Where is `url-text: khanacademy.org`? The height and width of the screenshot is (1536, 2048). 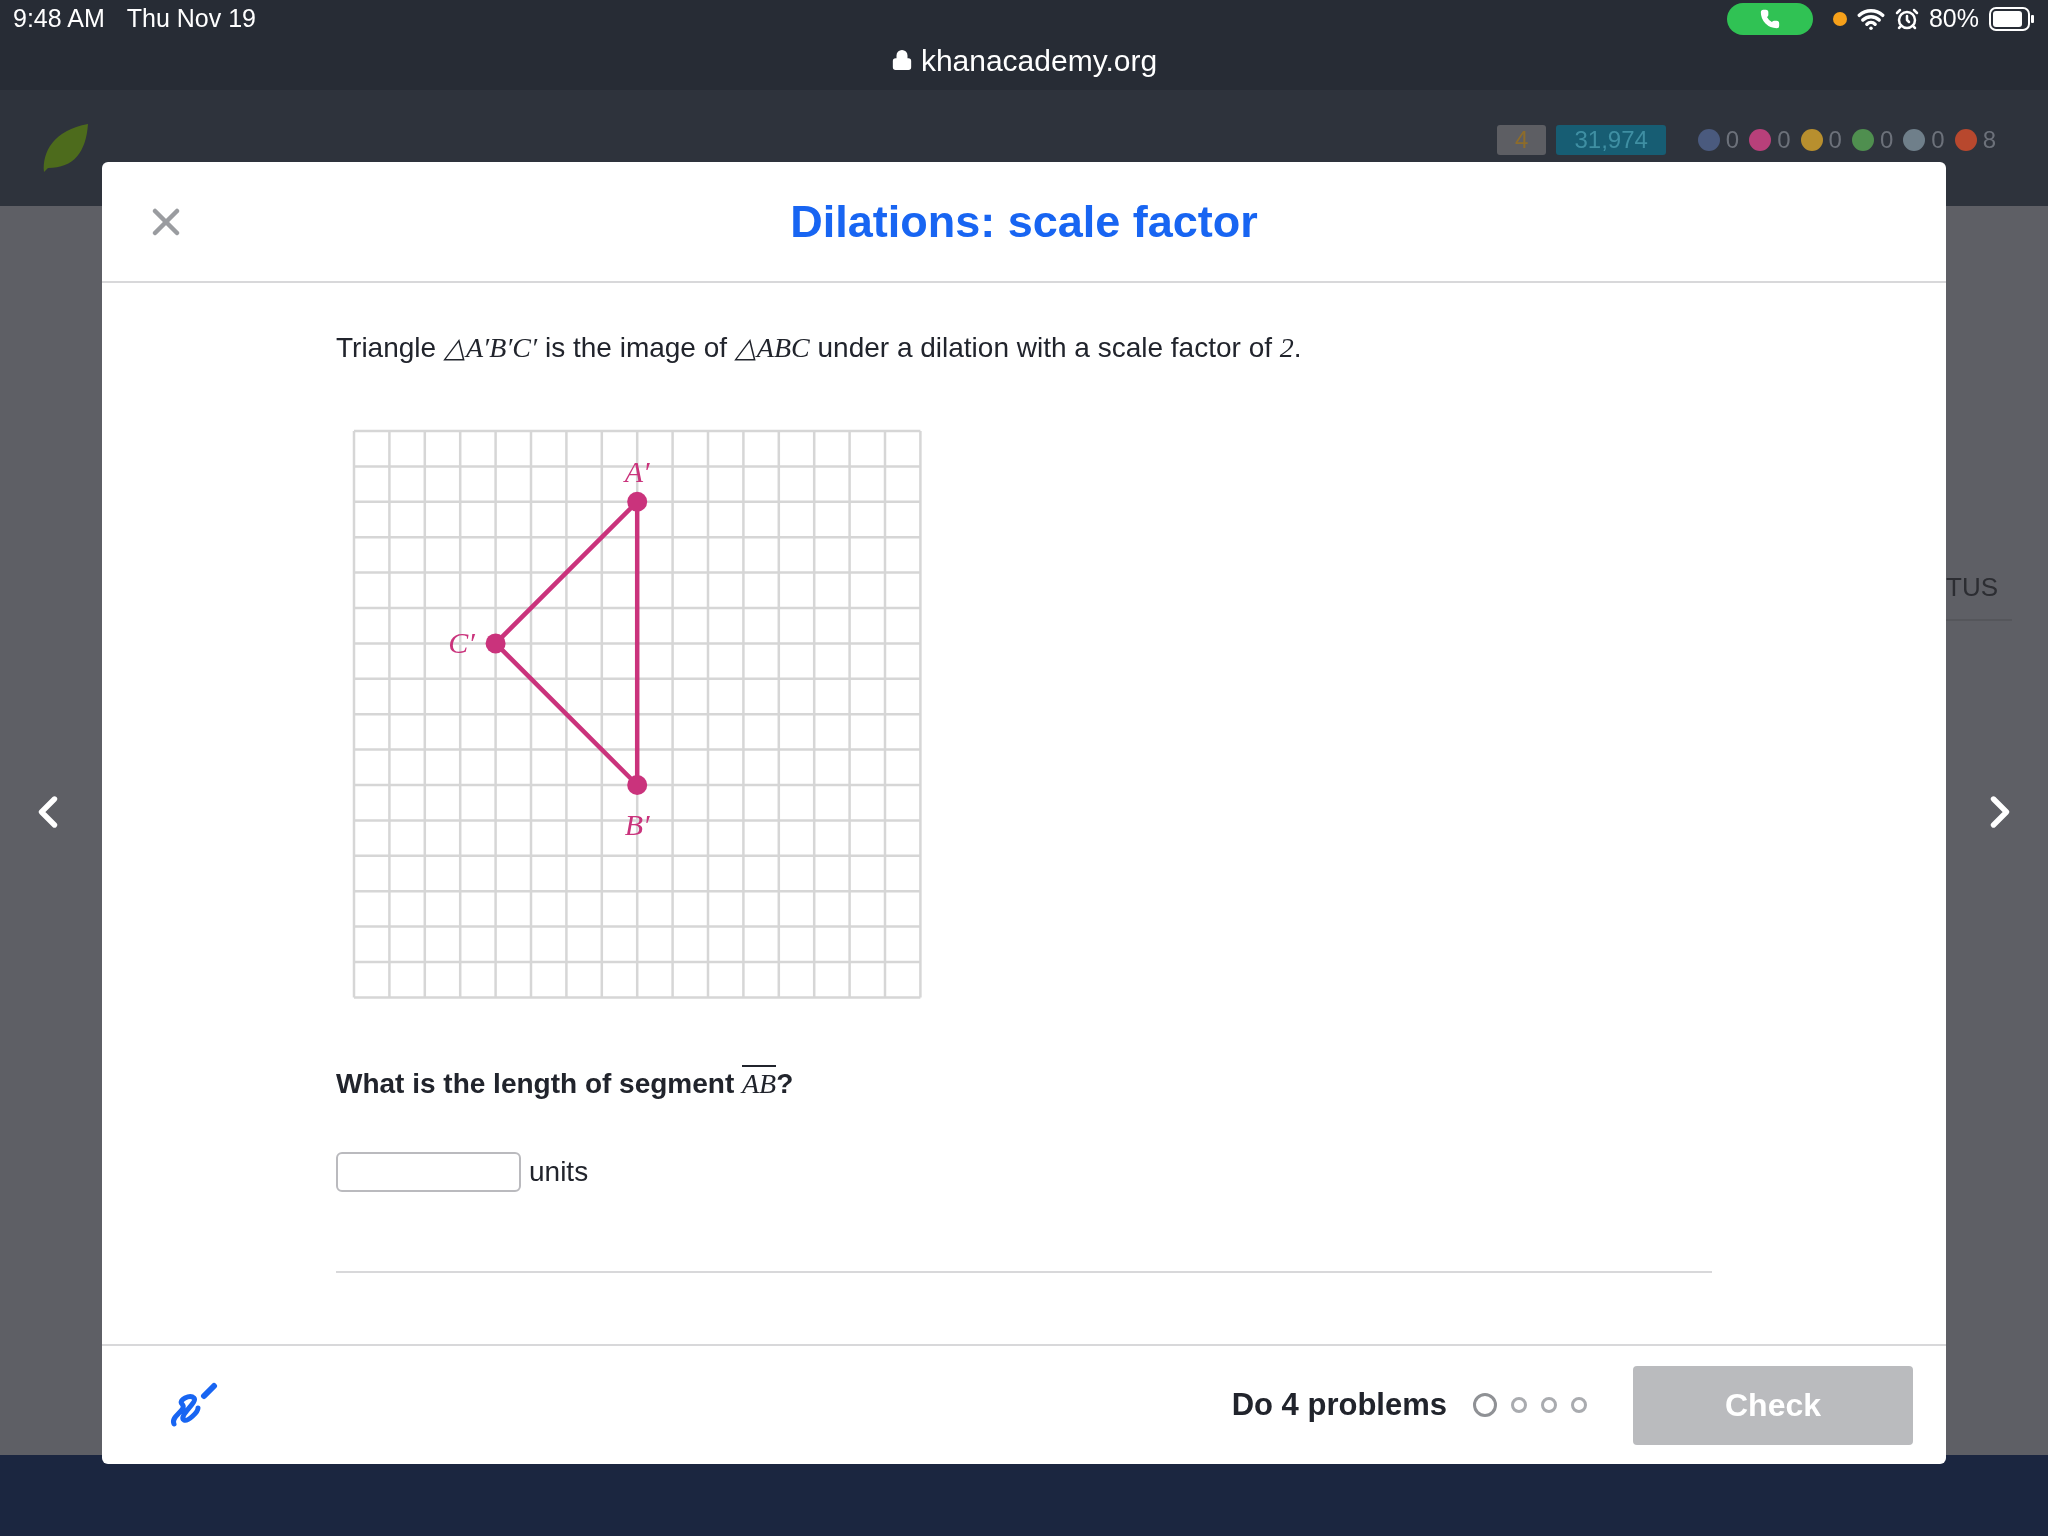
url-text: khanacademy.org is located at coordinates (1039, 60).